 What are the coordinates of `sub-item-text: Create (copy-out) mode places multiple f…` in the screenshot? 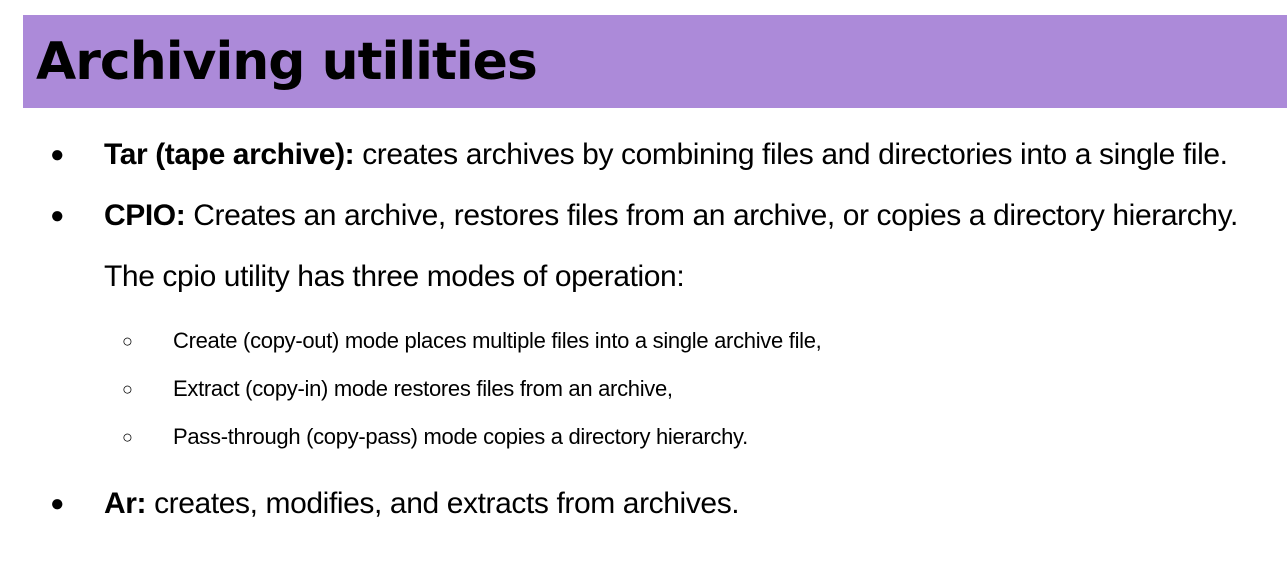 It's located at (497, 340).